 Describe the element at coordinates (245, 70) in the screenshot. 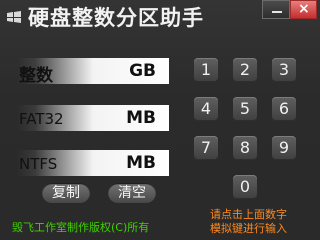

I see `key-2: 2` at that location.